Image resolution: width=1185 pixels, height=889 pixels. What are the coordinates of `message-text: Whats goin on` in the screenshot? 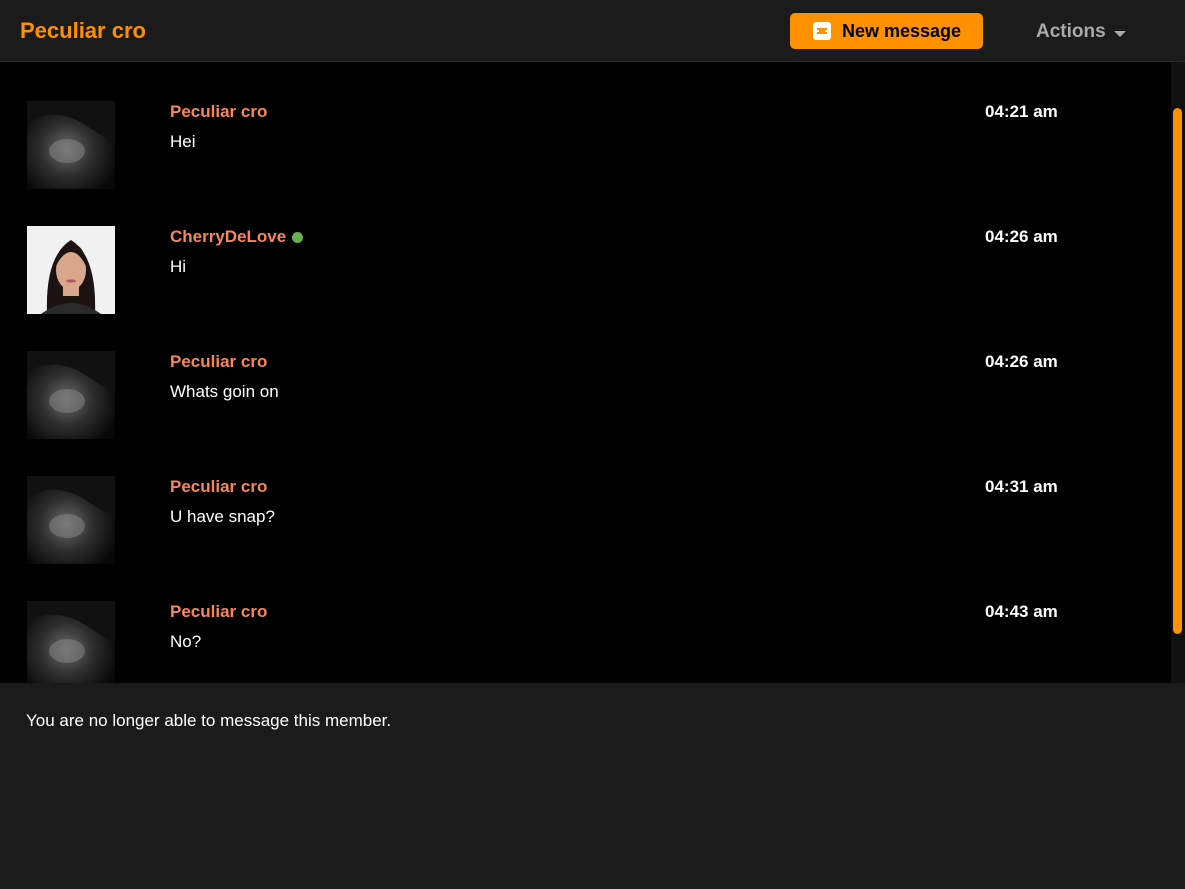 It's located at (224, 391).